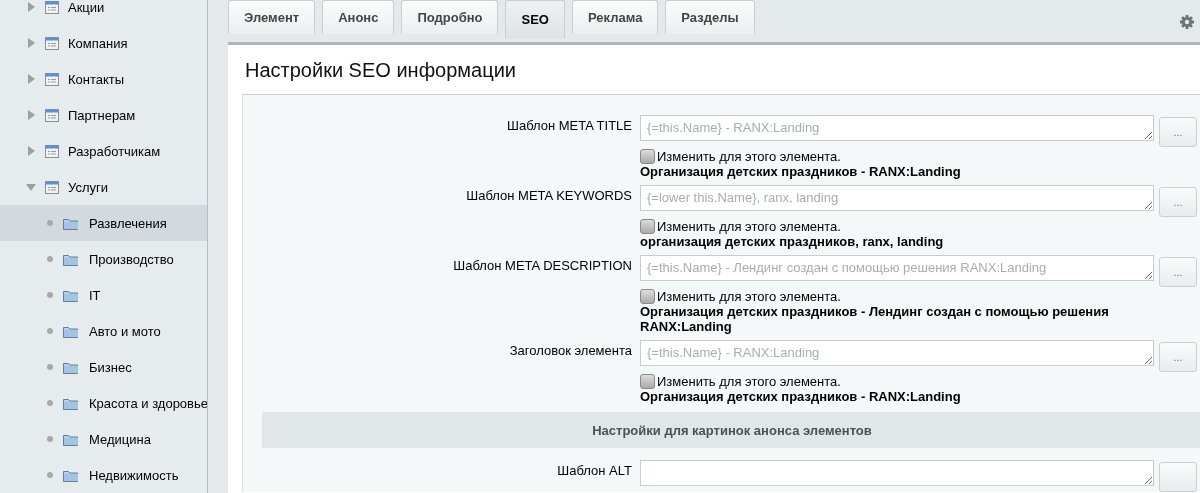 This screenshot has height=493, width=1200. Describe the element at coordinates (103, 331) in the screenshot. I see `tree-item: Авто и мото` at that location.